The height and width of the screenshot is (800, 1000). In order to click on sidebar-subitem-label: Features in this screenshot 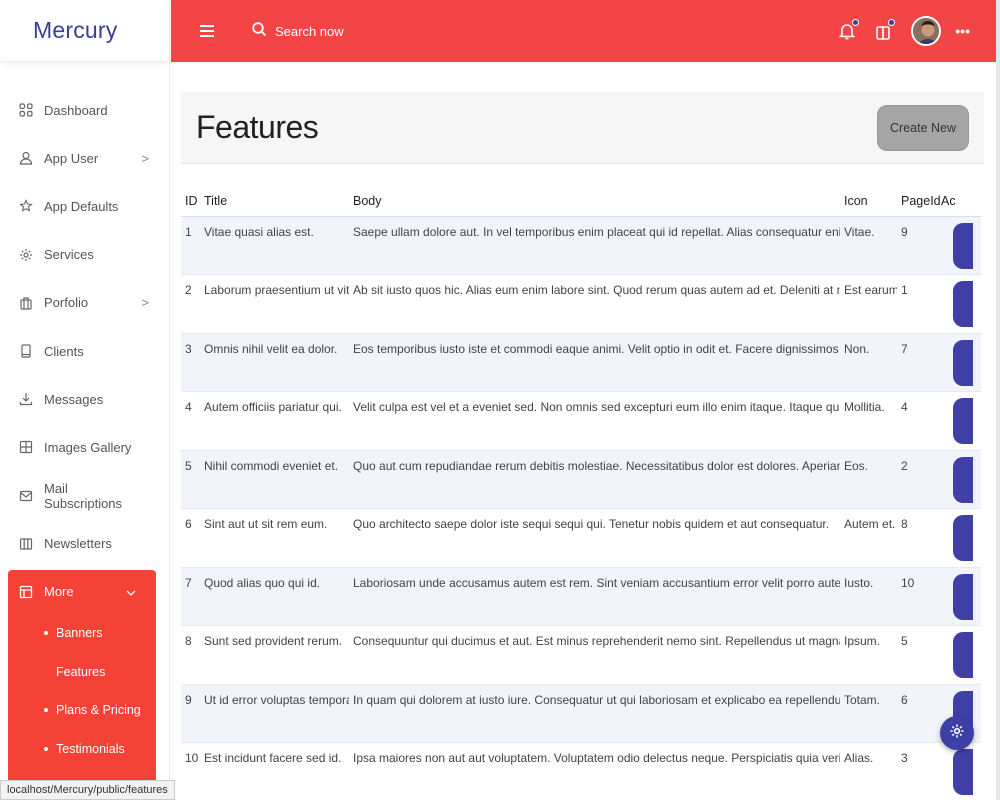, I will do `click(81, 671)`.